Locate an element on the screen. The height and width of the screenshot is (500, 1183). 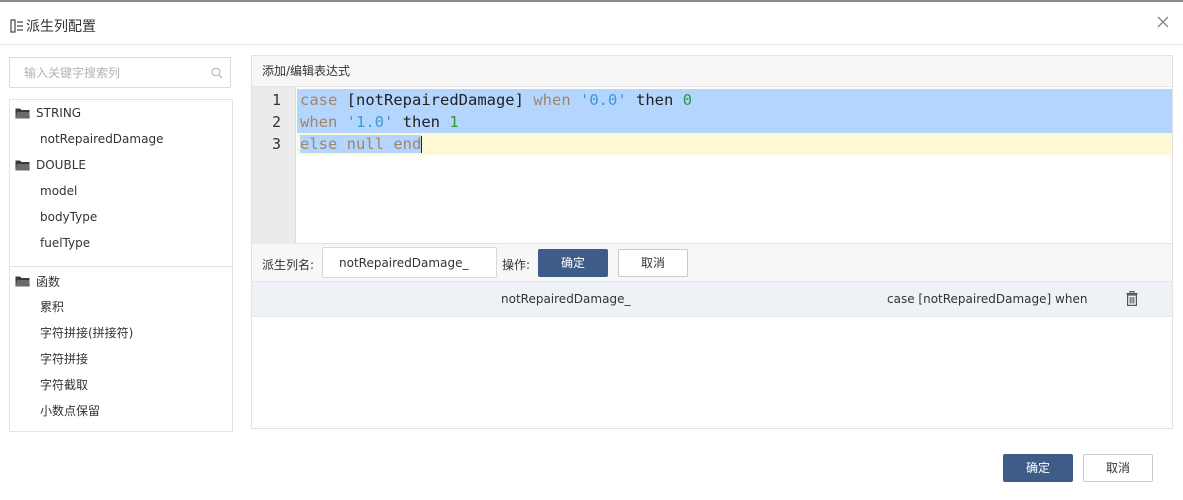
text-cursor is located at coordinates (422, 144).